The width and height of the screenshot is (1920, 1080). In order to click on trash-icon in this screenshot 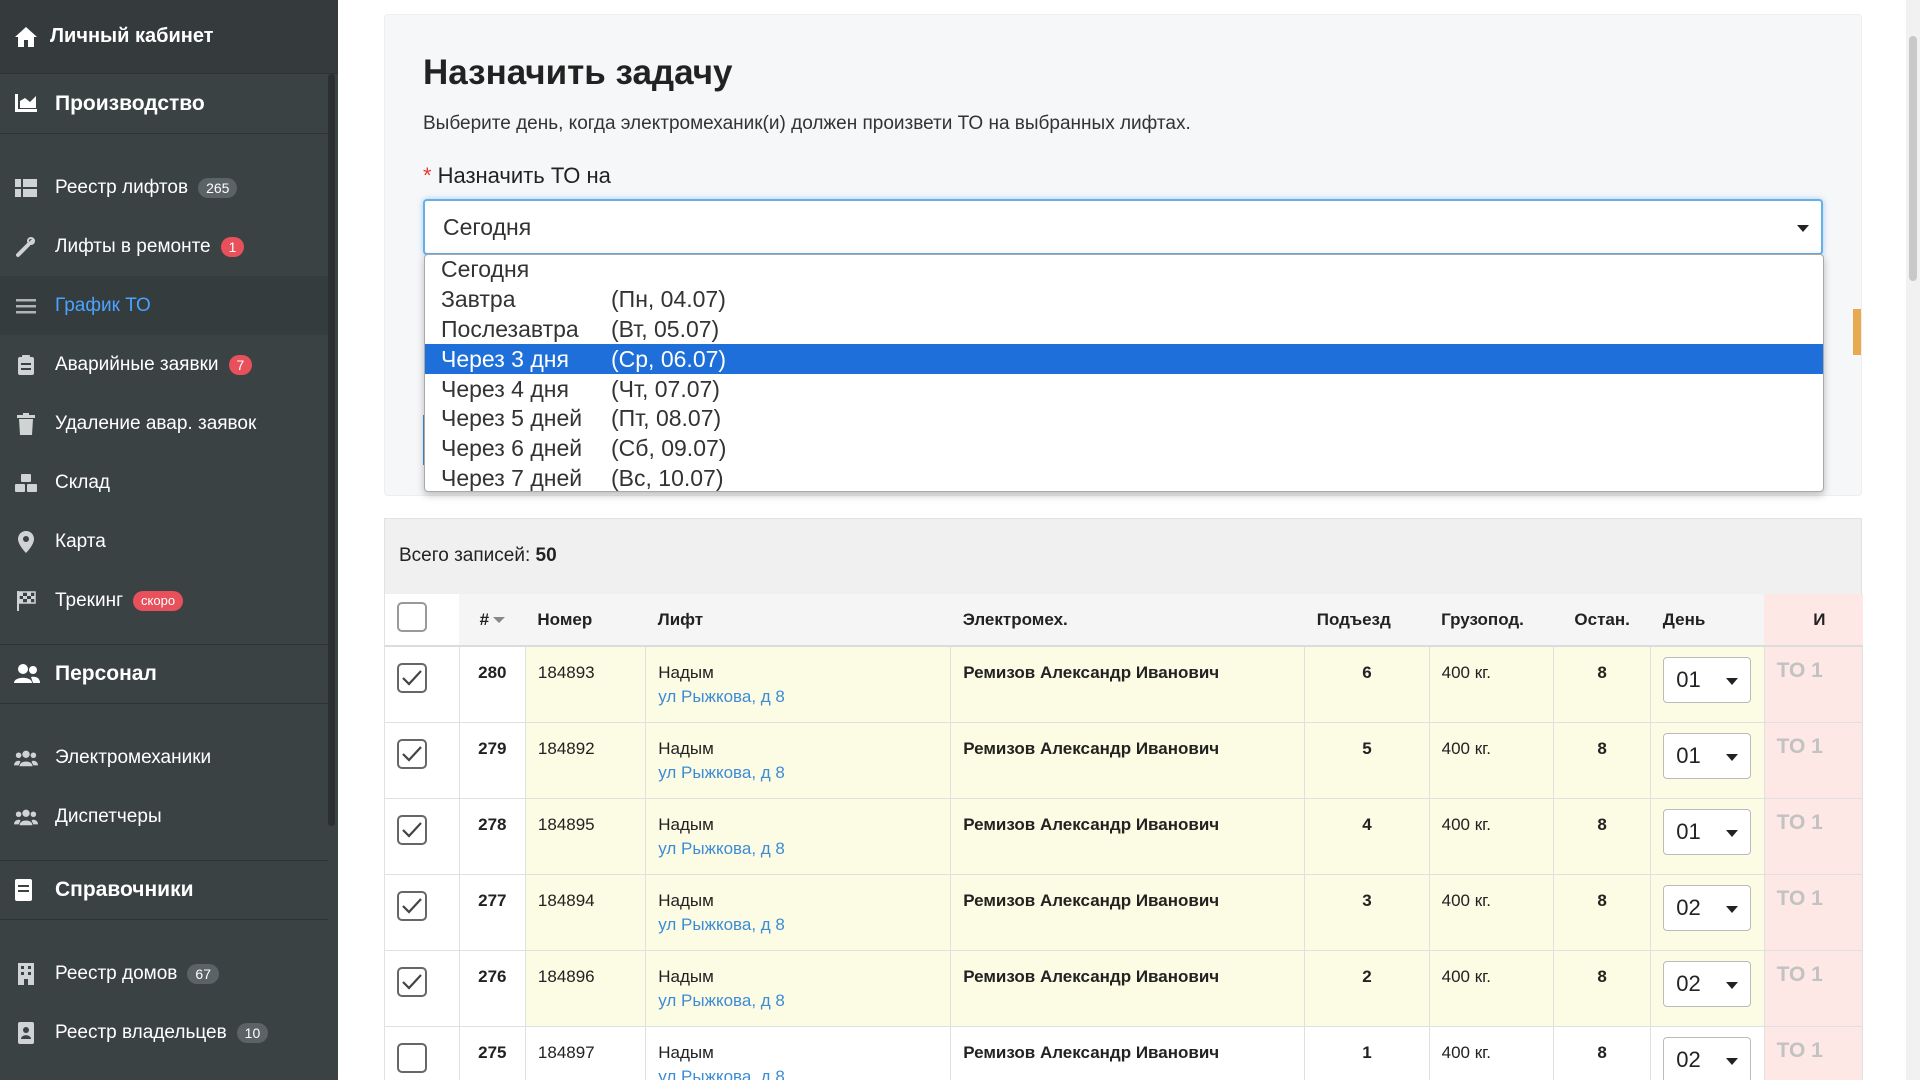, I will do `click(26, 423)`.